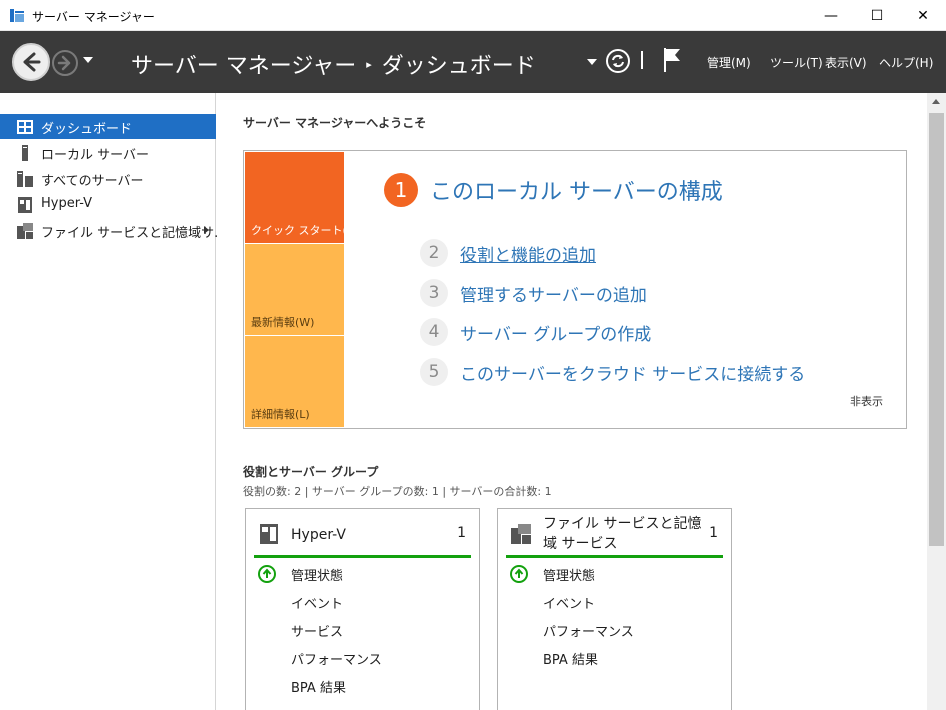  I want to click on window-title: サーバー マネージャー, so click(93, 17).